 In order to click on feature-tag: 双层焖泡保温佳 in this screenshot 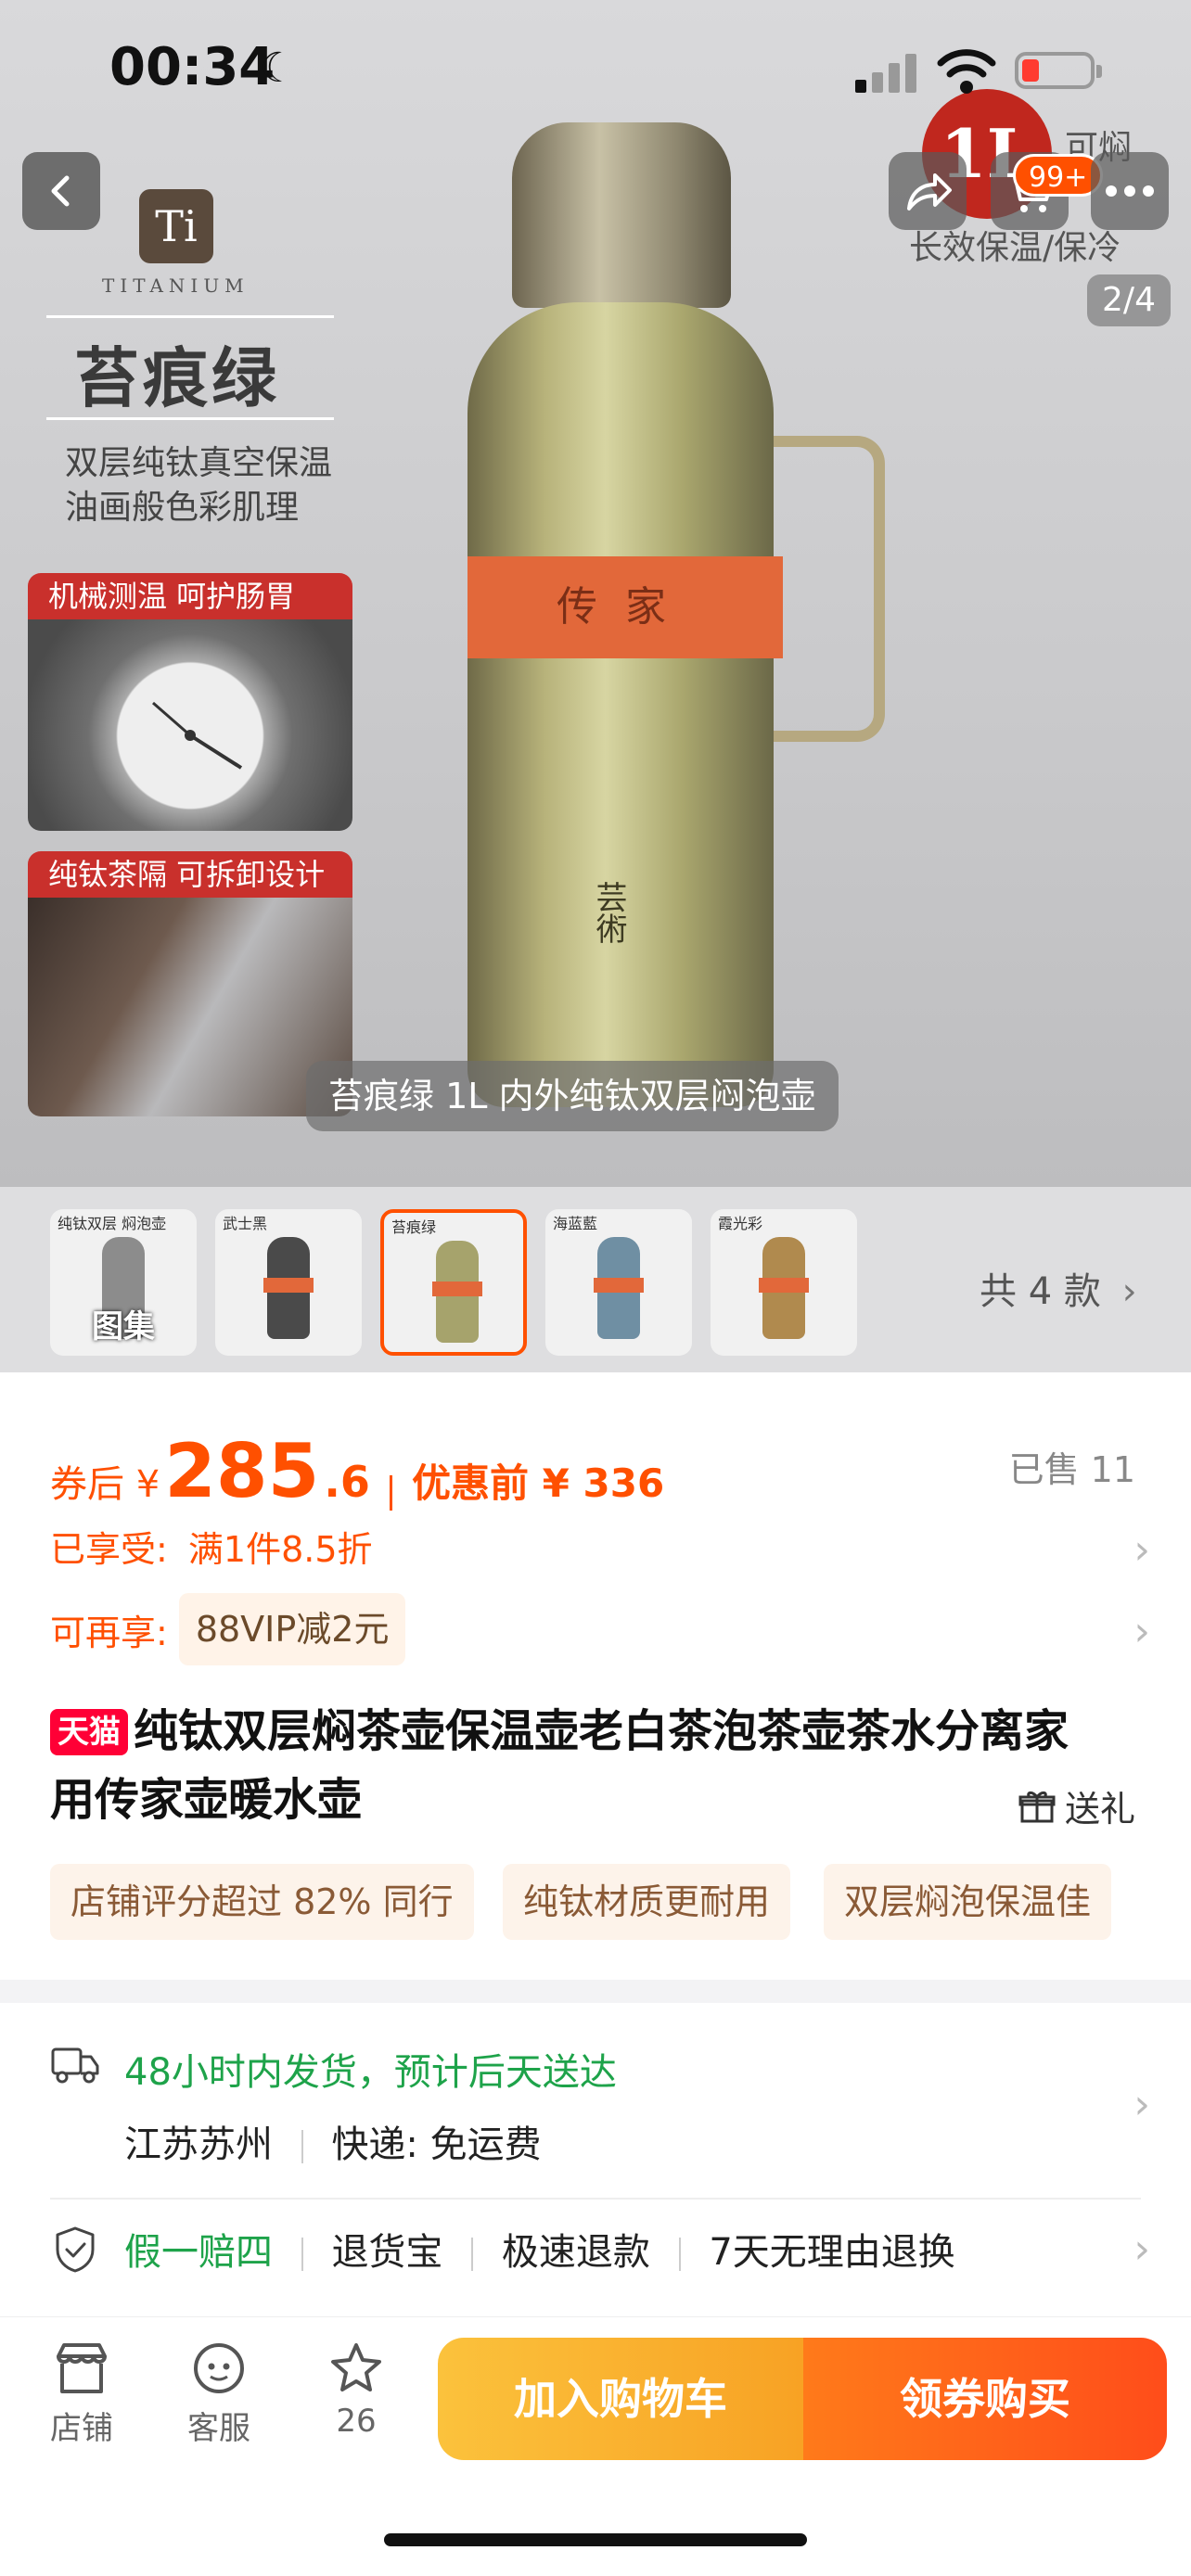, I will do `click(968, 1902)`.